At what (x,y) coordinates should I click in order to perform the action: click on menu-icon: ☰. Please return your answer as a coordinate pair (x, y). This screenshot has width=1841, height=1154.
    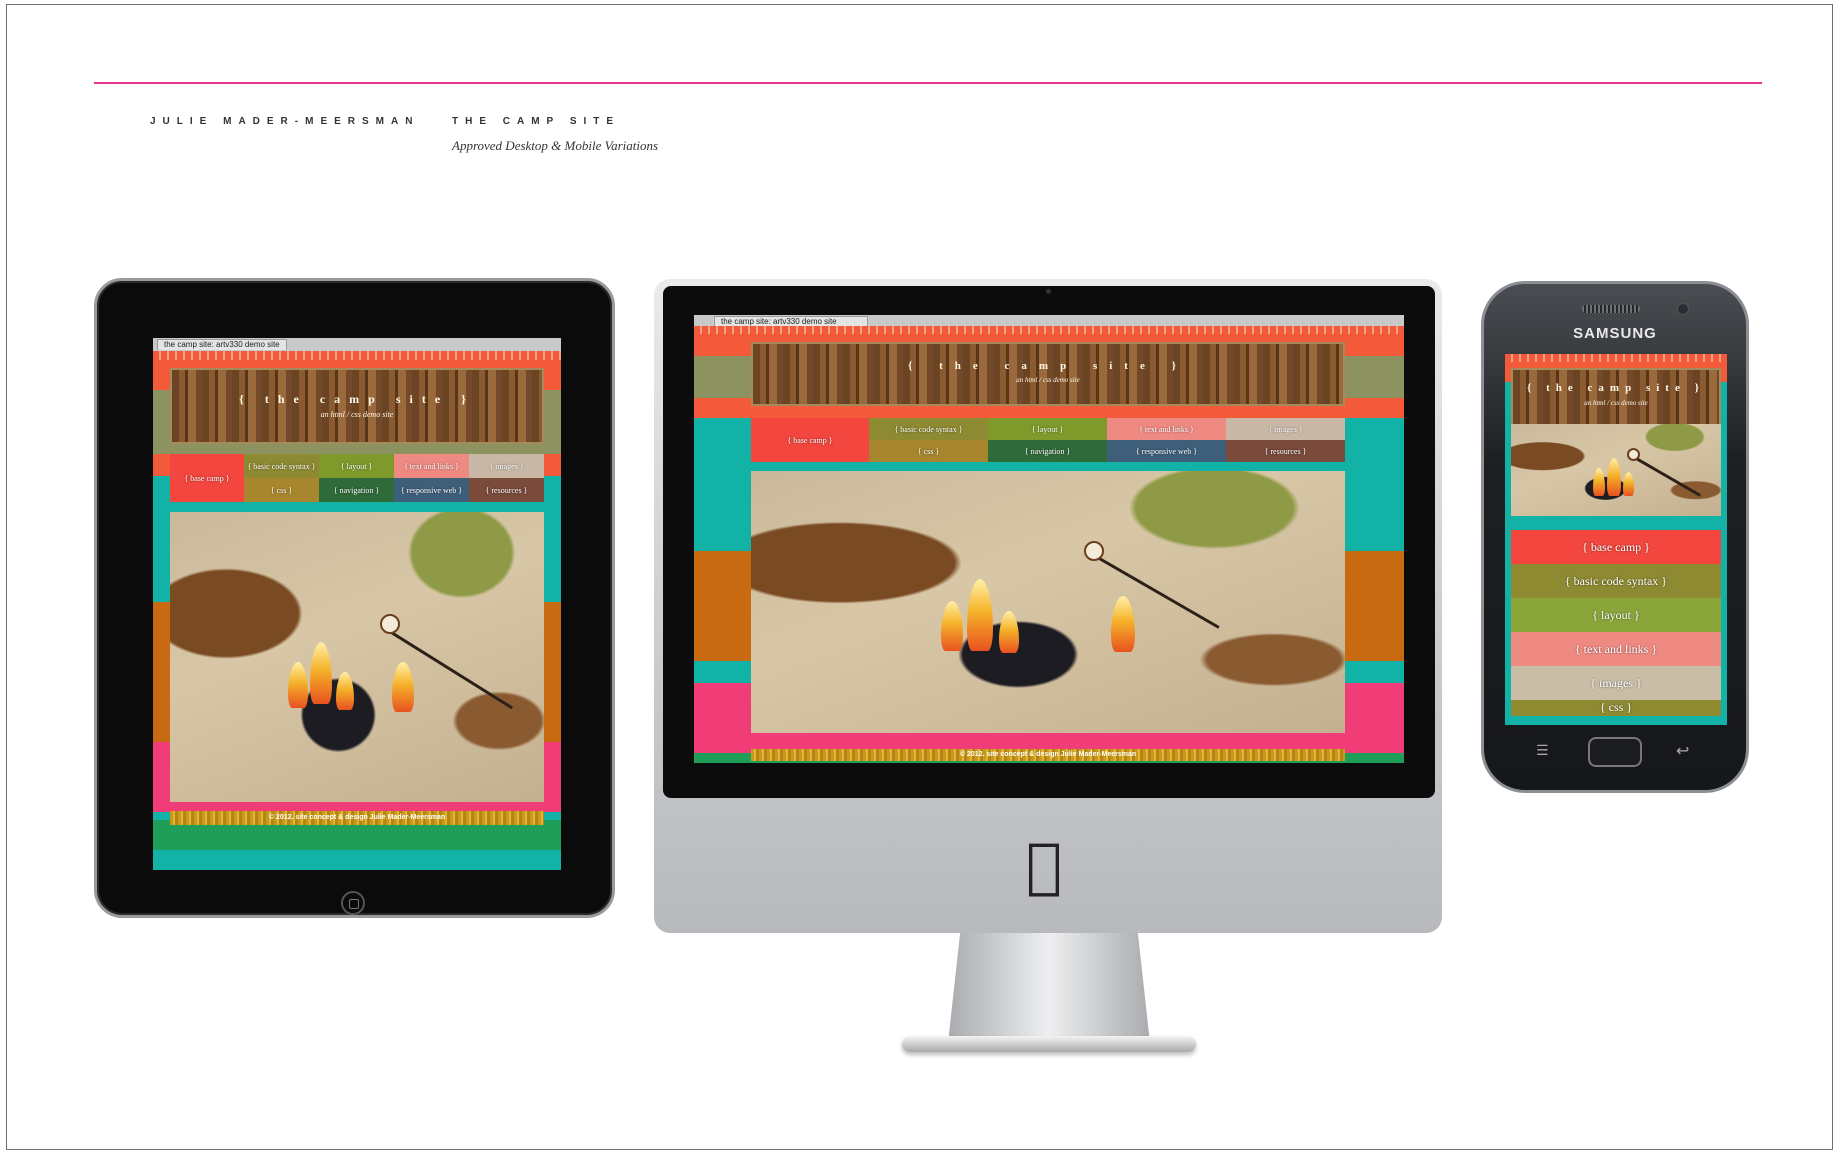
    Looking at the image, I should click on (1542, 751).